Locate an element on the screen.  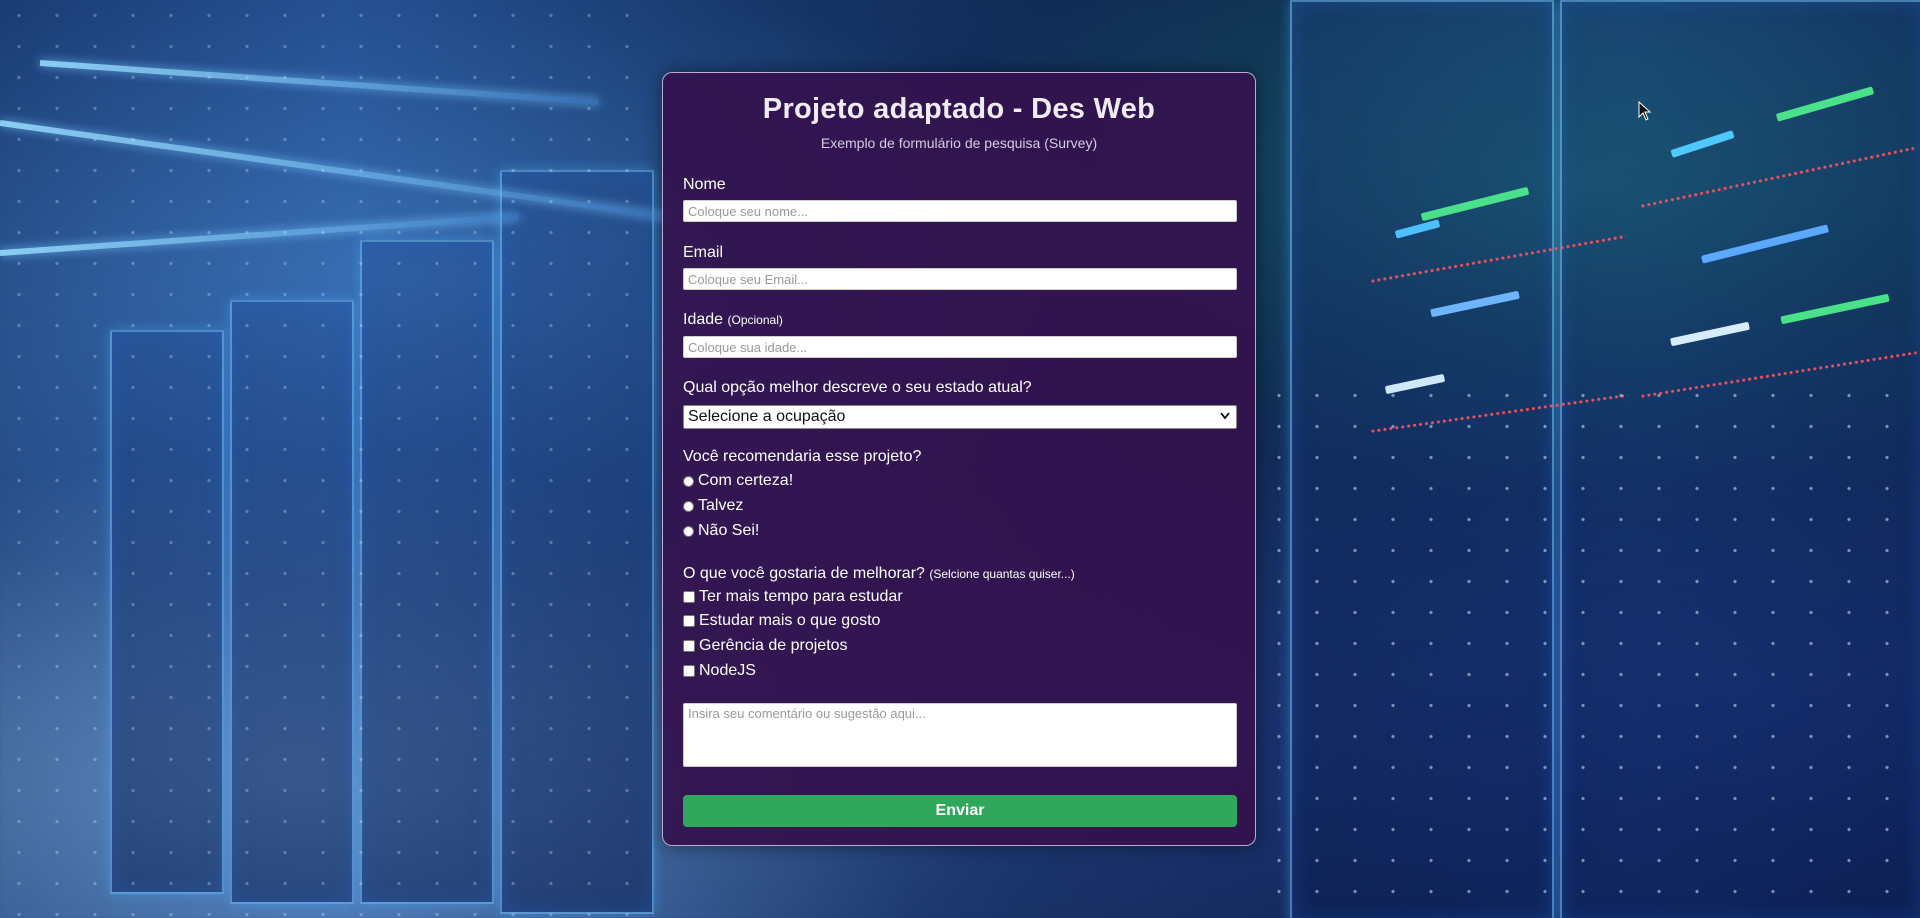
recommend-option: Com certeza! is located at coordinates (738, 481).